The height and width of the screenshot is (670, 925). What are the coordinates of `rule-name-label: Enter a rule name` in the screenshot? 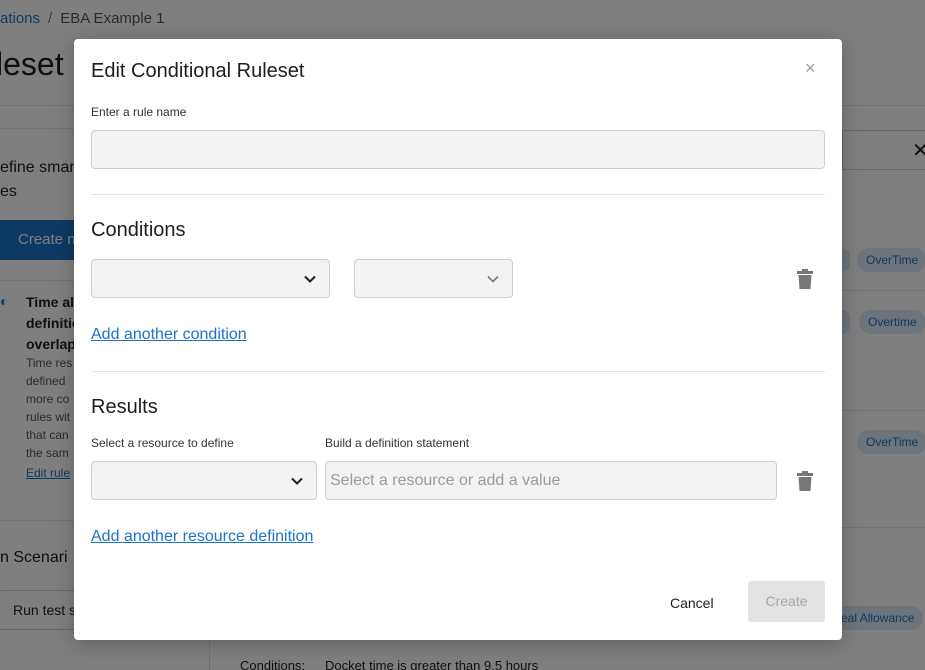 It's located at (139, 112).